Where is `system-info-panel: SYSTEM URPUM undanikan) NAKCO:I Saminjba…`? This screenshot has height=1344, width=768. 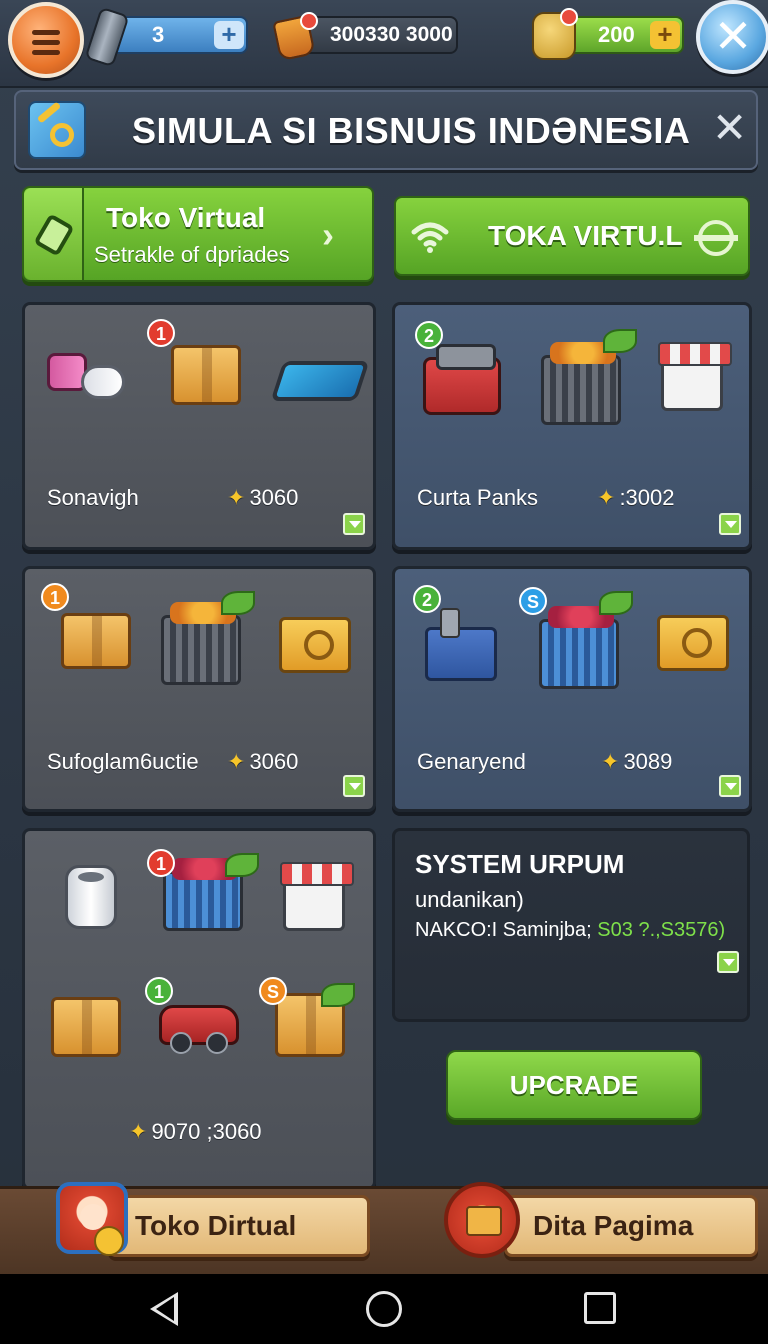 system-info-panel: SYSTEM URPUM undanikan) NAKCO:I Saminjba… is located at coordinates (571, 925).